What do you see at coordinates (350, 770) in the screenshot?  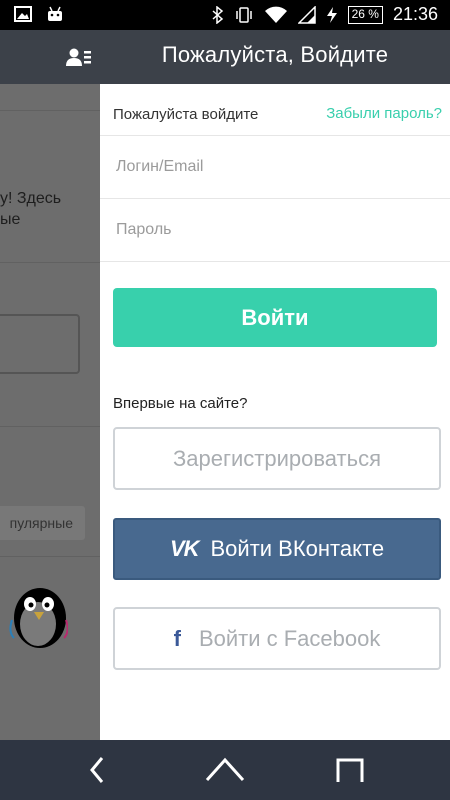 I see `recents-icon` at bounding box center [350, 770].